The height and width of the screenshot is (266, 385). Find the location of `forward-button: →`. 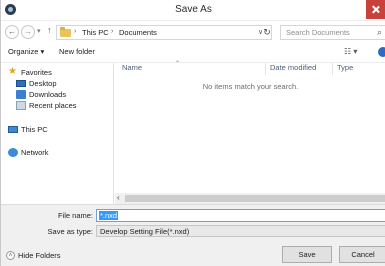

forward-button: → is located at coordinates (28, 32).